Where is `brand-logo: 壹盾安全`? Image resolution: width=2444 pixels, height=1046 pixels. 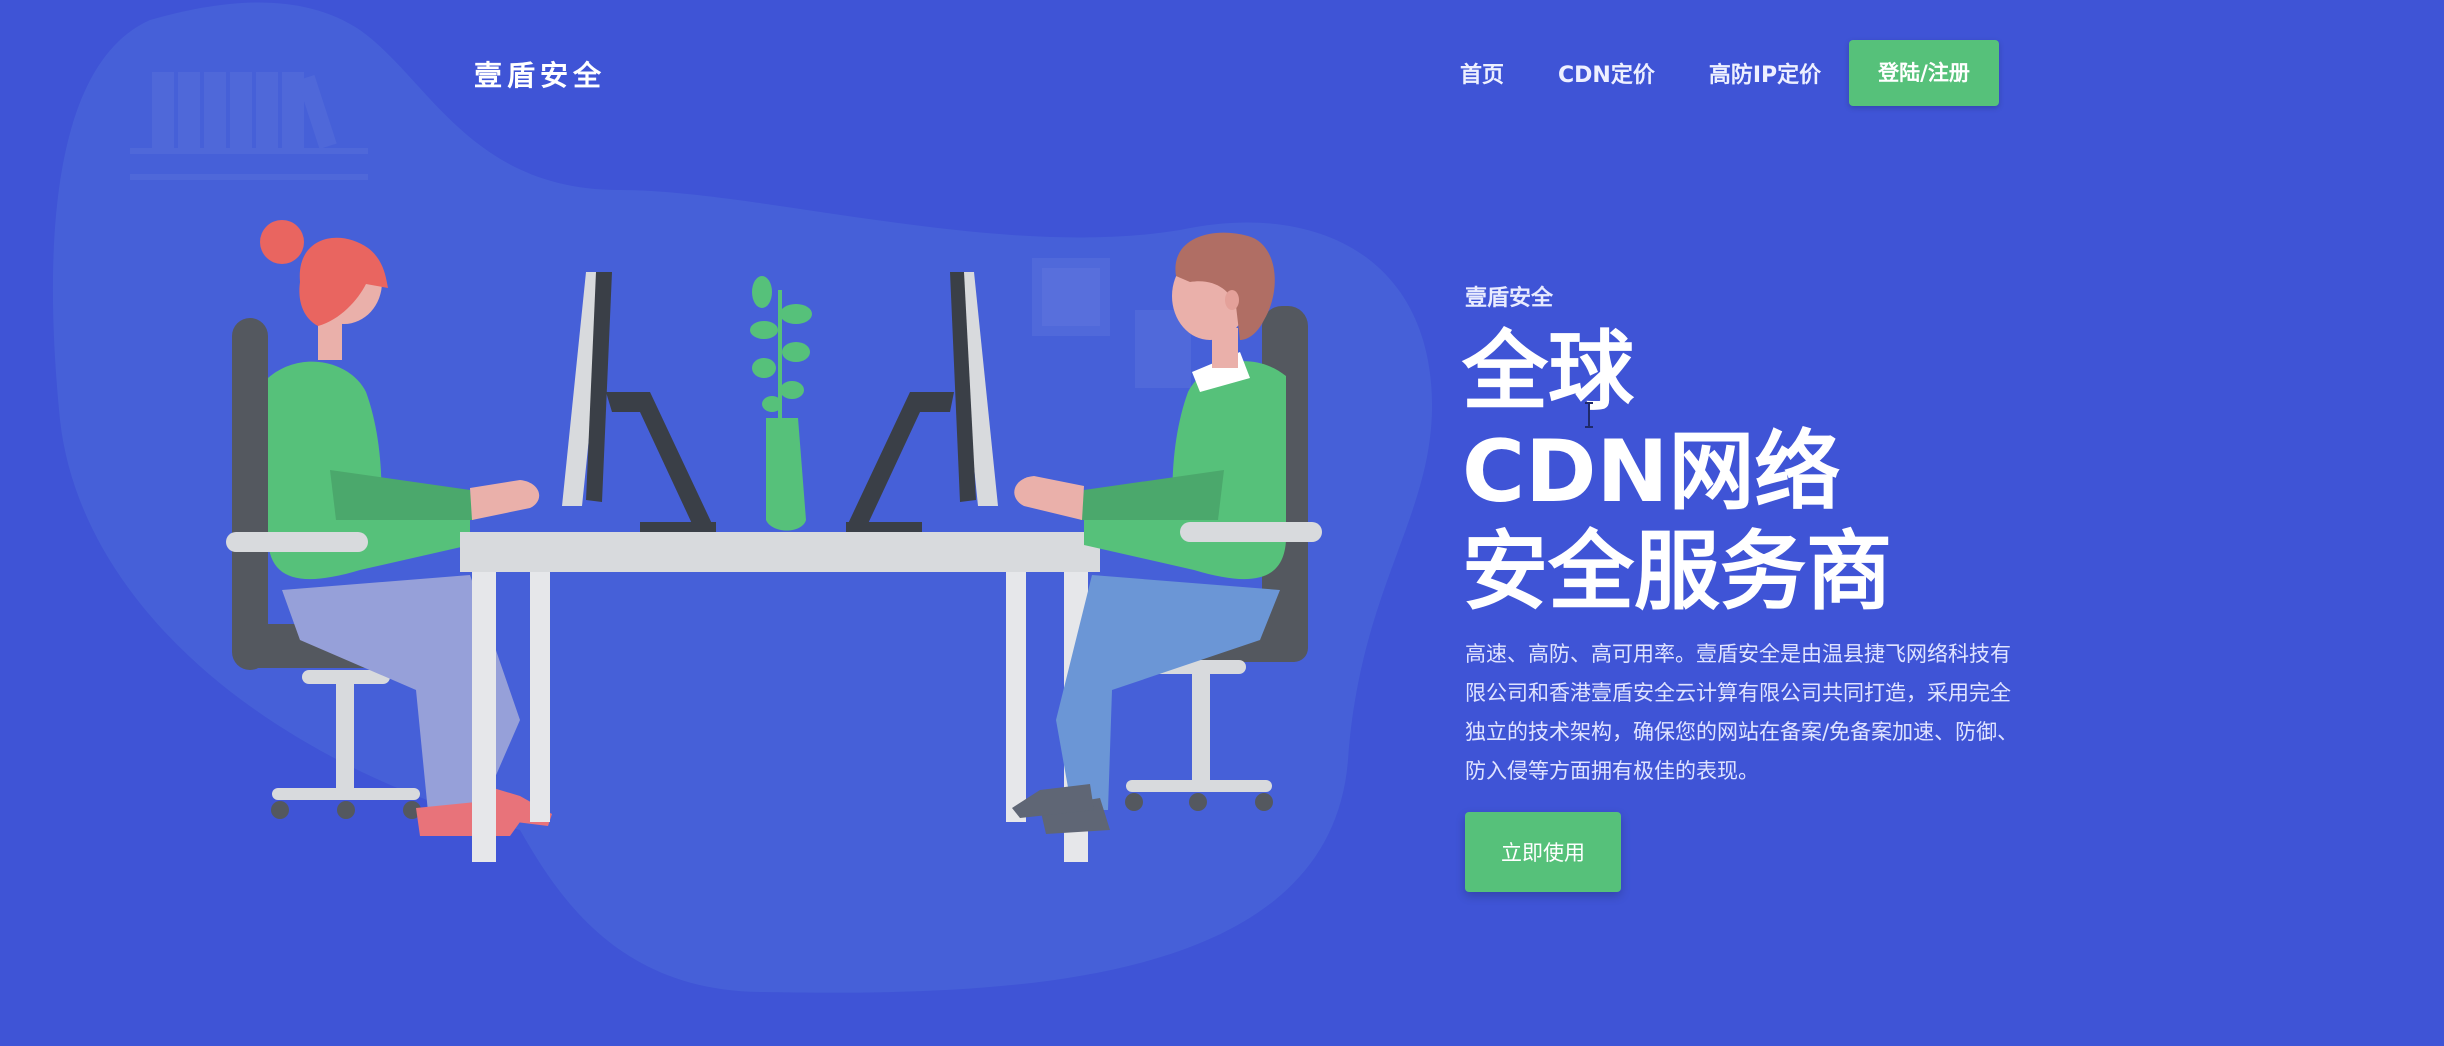 brand-logo: 壹盾安全 is located at coordinates (540, 74).